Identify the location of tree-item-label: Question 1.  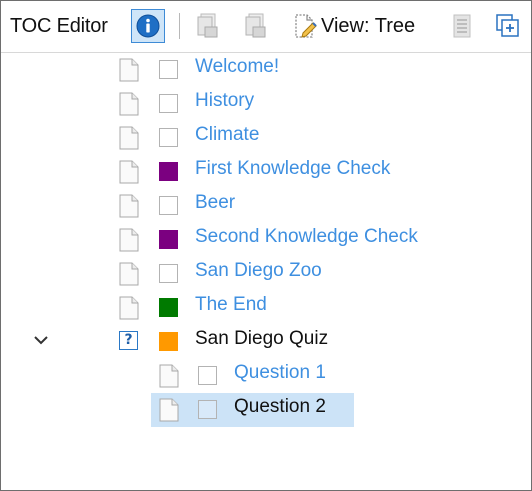
(280, 373).